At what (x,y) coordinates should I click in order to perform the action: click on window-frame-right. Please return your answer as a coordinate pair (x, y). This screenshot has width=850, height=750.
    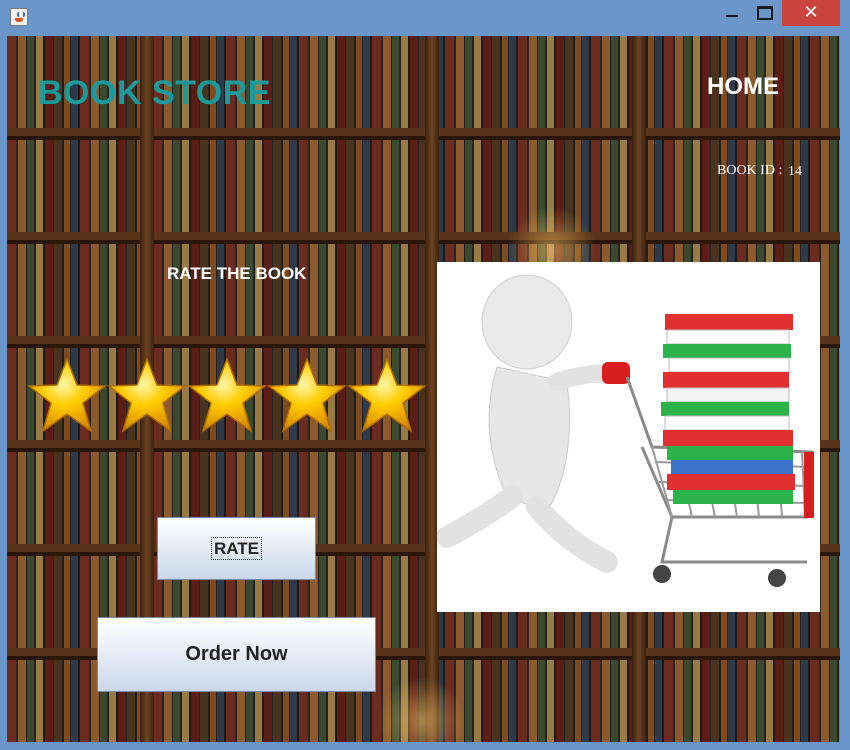
    Looking at the image, I should click on (845, 389).